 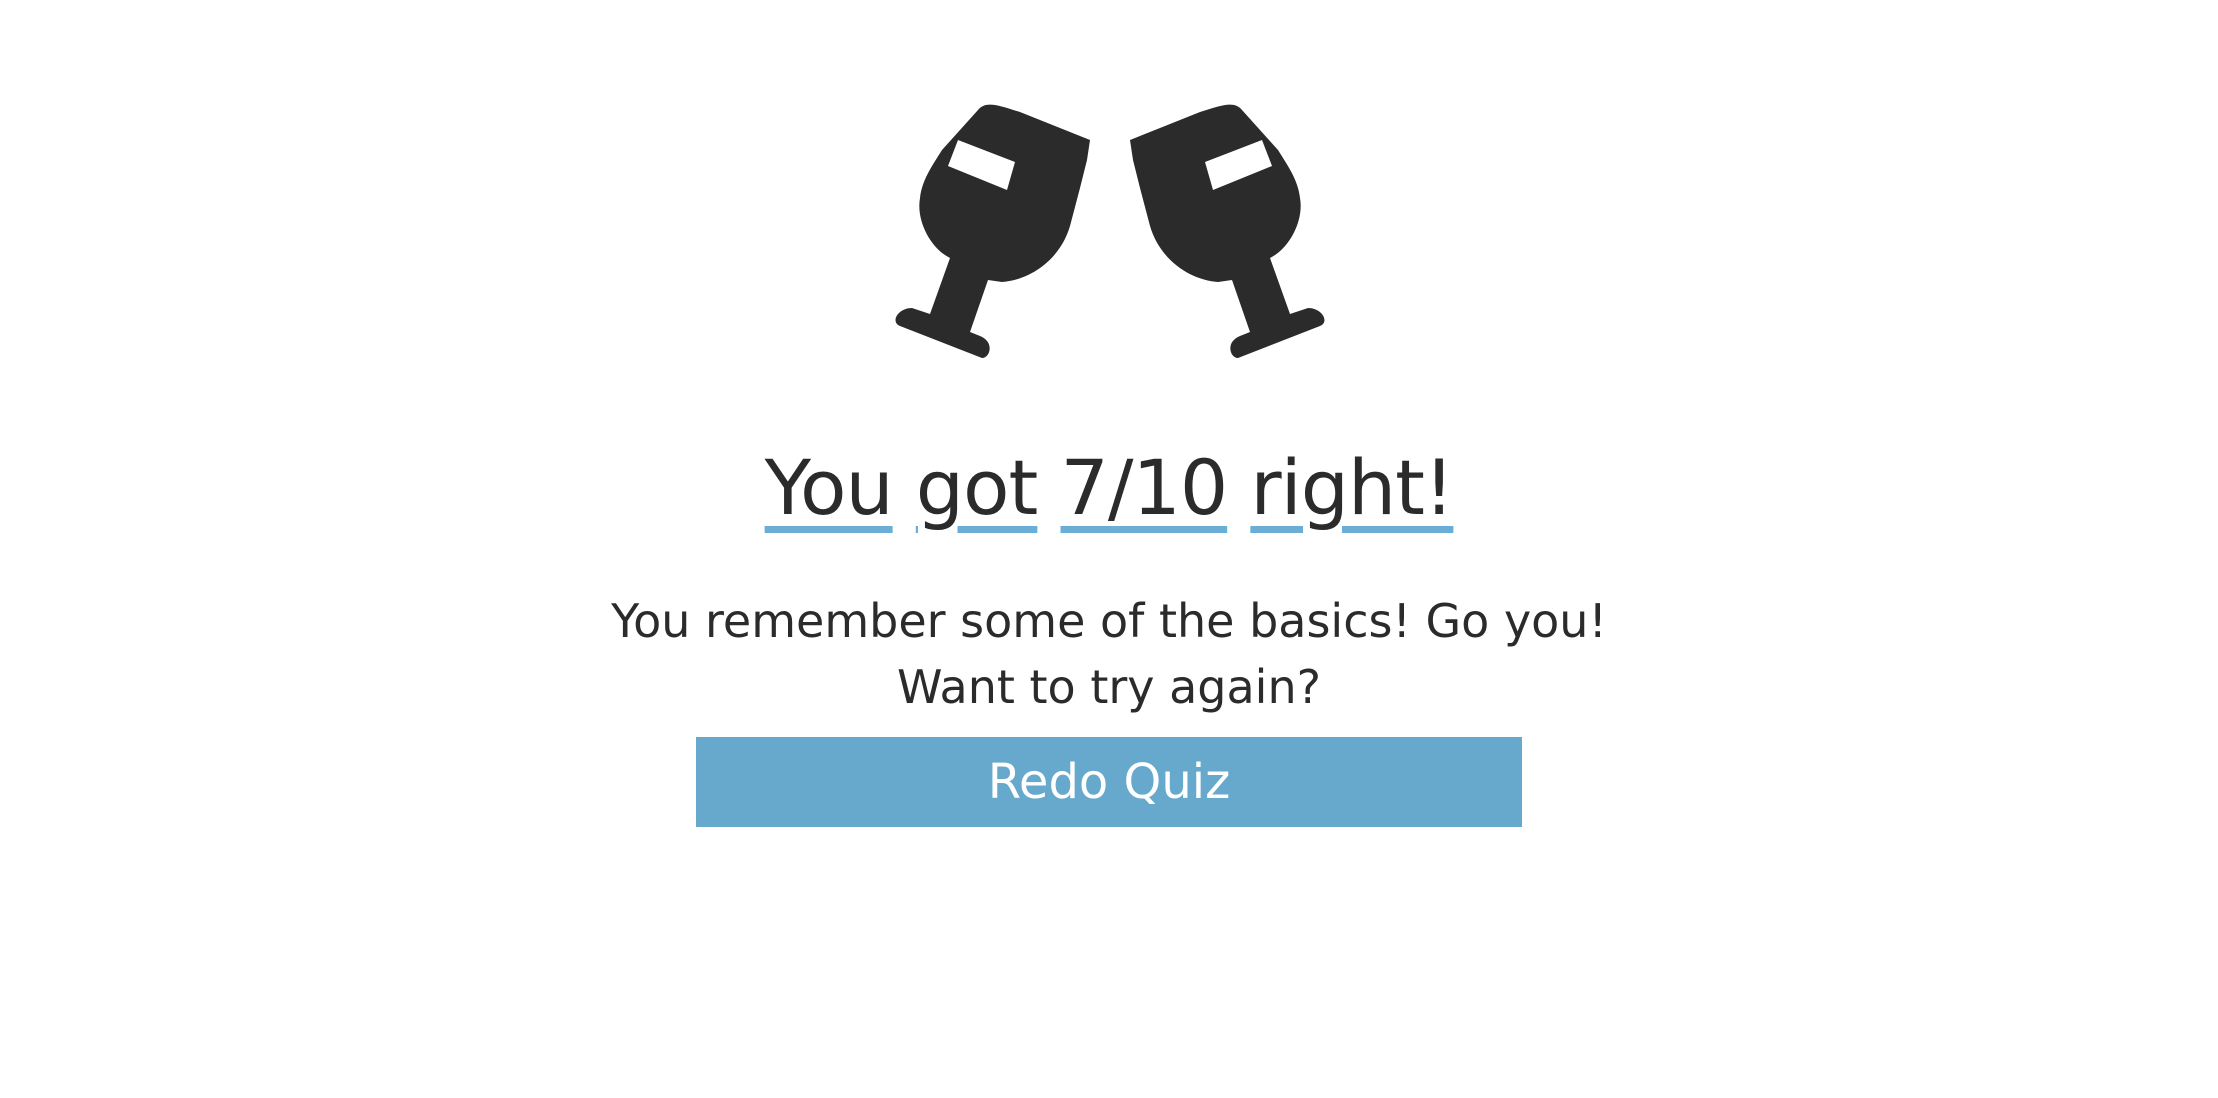 What do you see at coordinates (829, 487) in the screenshot?
I see `score-title-word: You` at bounding box center [829, 487].